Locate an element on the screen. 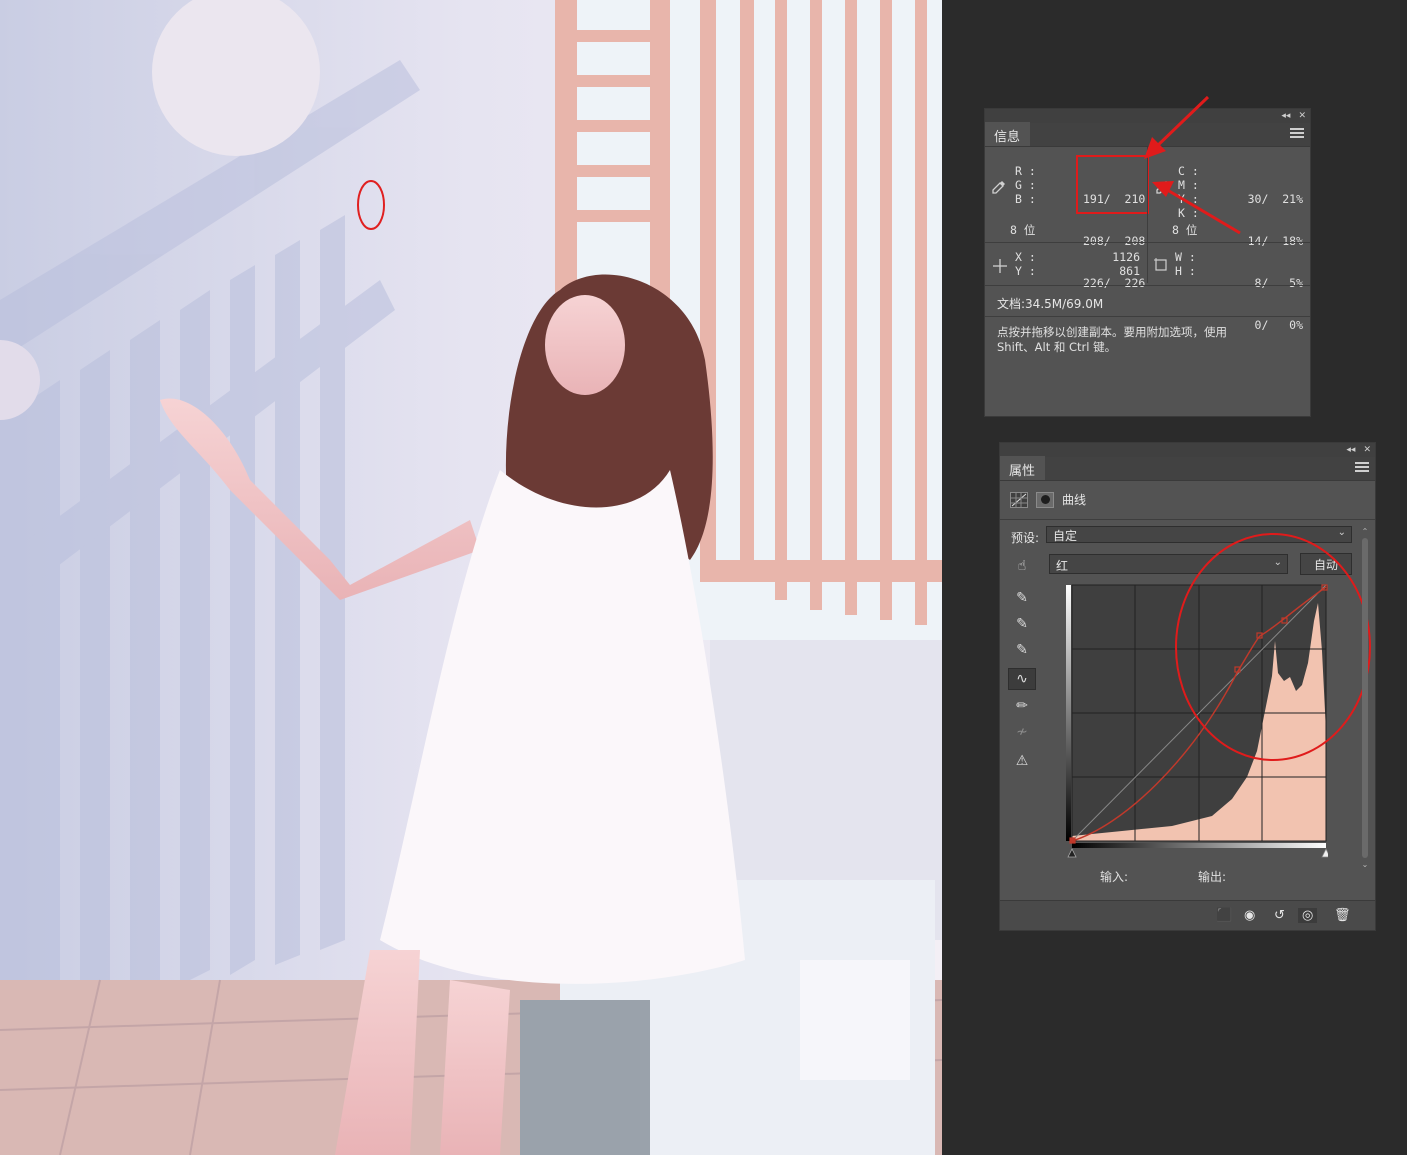 This screenshot has height=1155, width=1407. hand-icon: ☝ is located at coordinates (1022, 566).